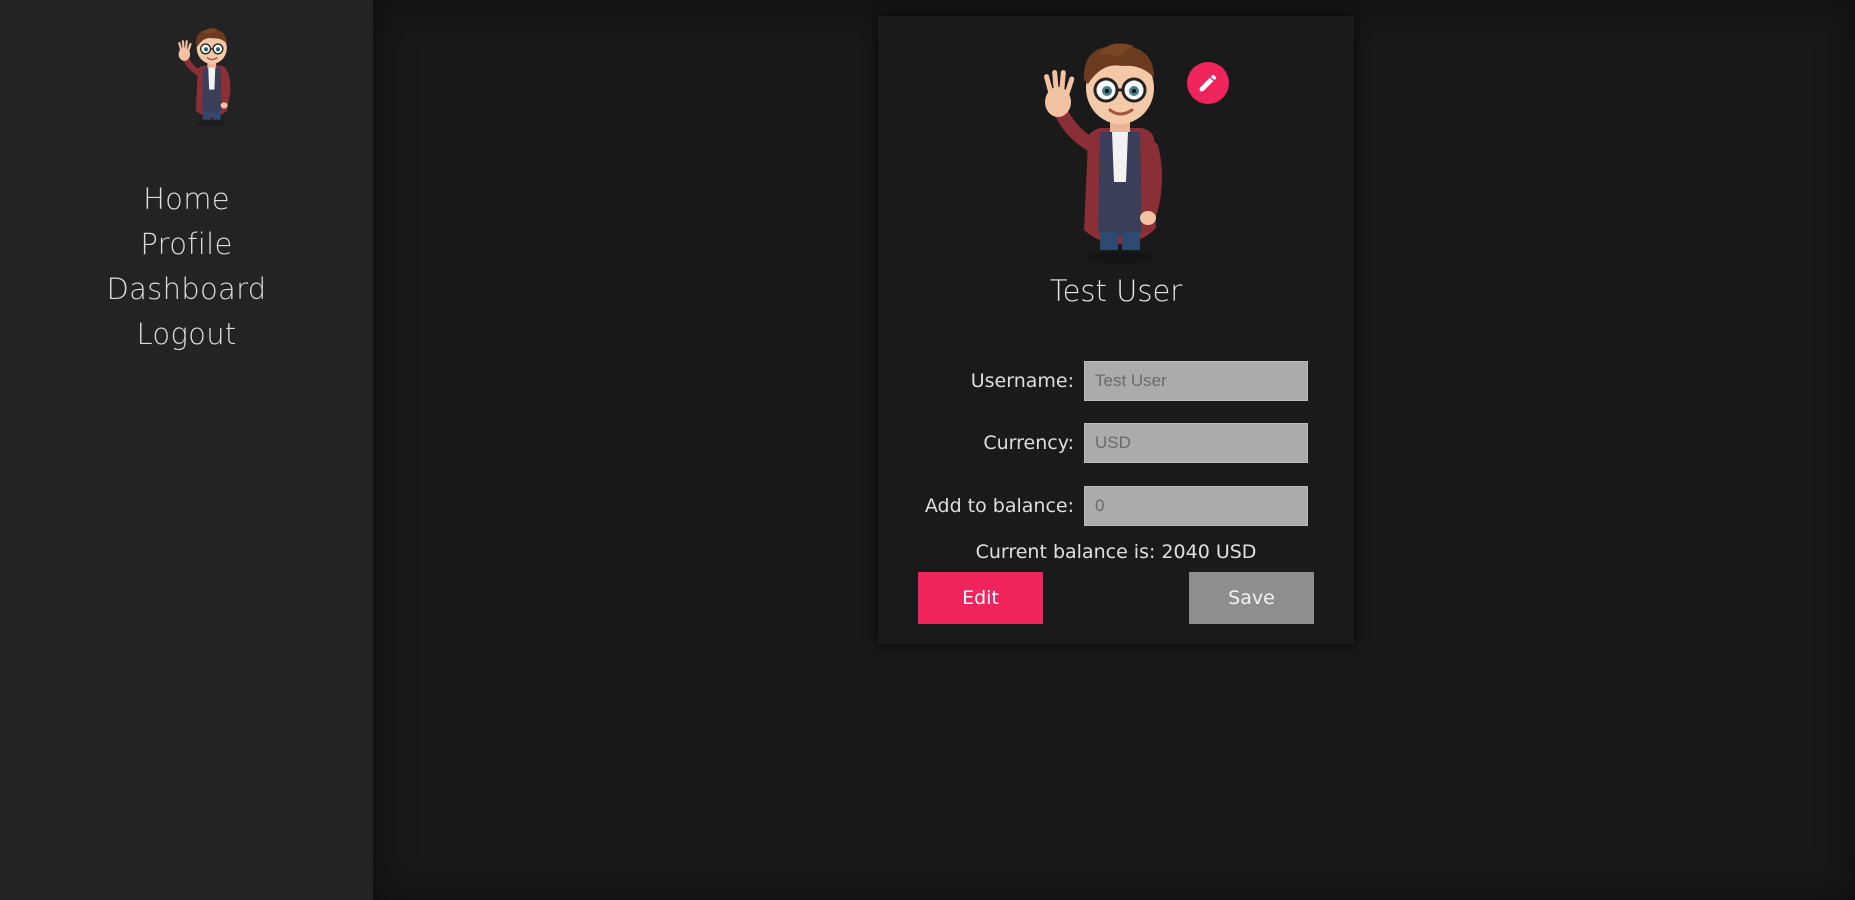  I want to click on save-button: Save, so click(1251, 598).